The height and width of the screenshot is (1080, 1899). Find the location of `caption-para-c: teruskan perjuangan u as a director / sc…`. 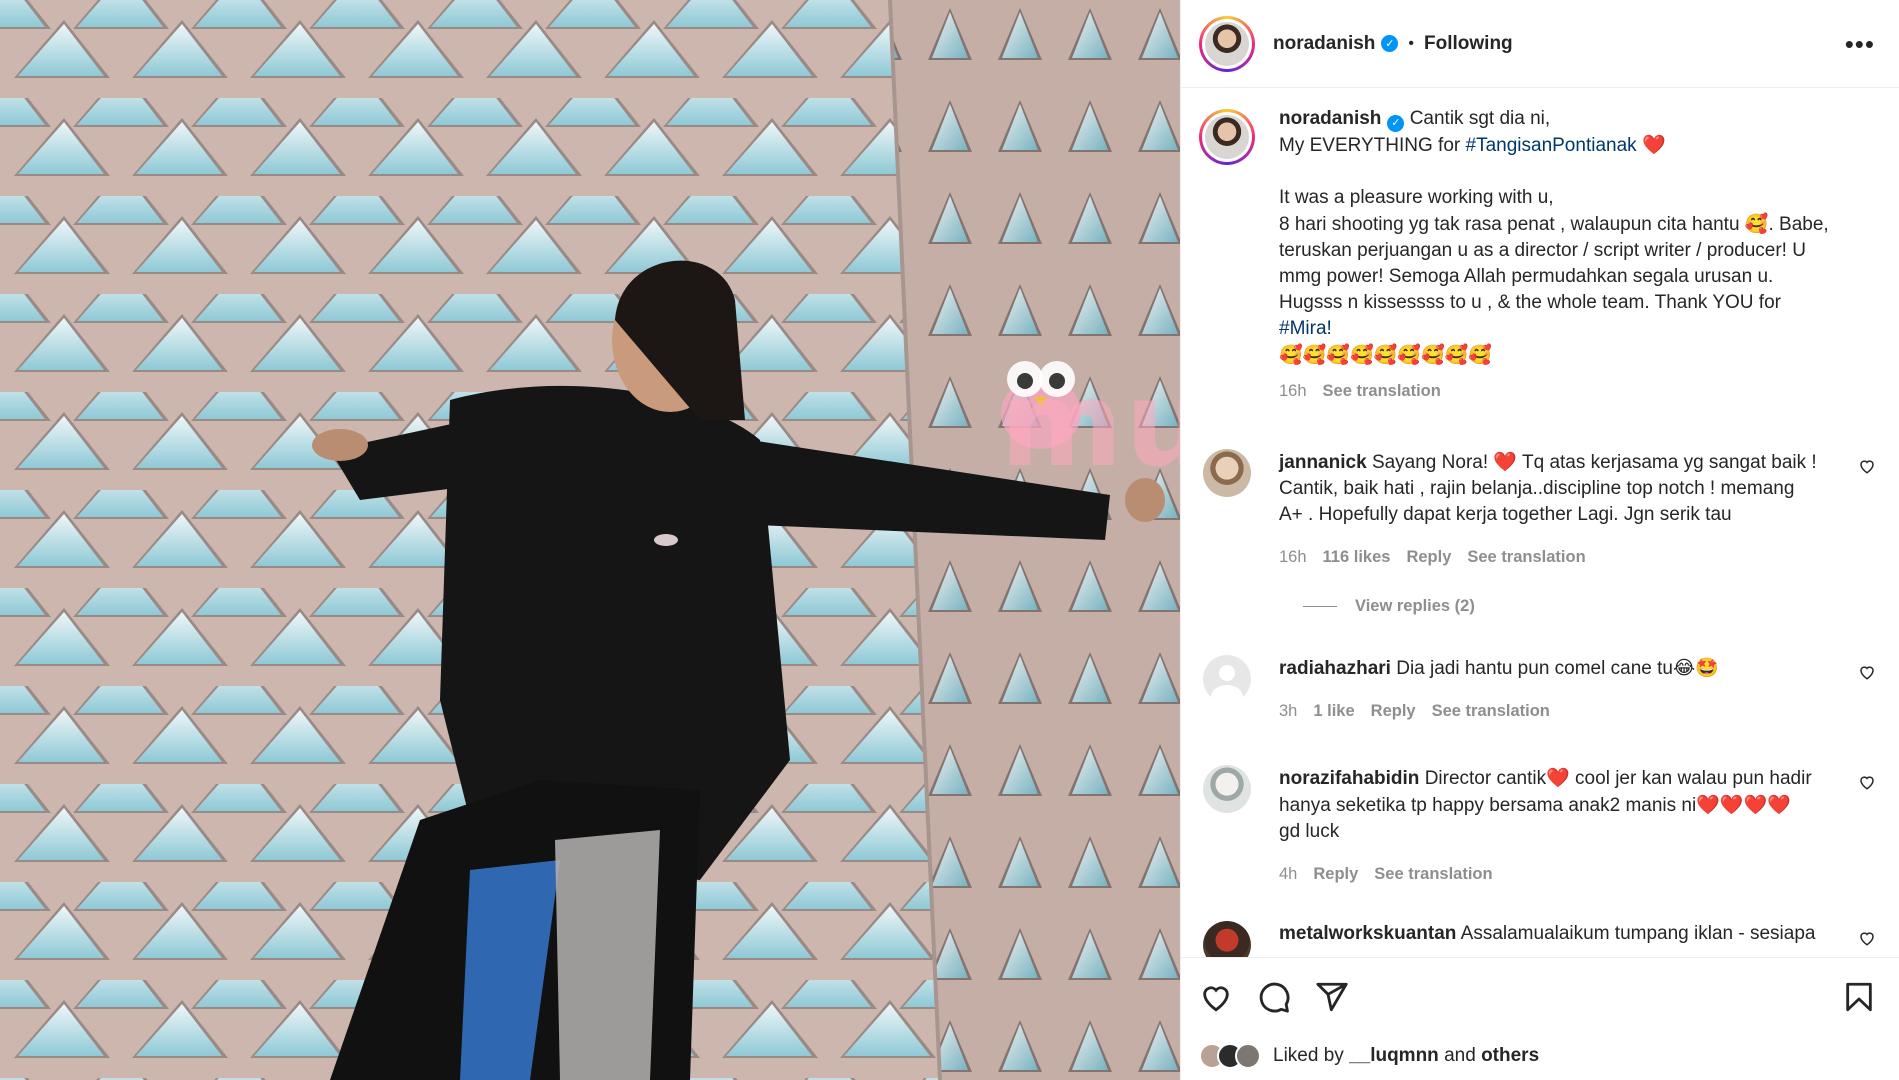

caption-para-c: teruskan perjuangan u as a director / sc… is located at coordinates (1542, 250).